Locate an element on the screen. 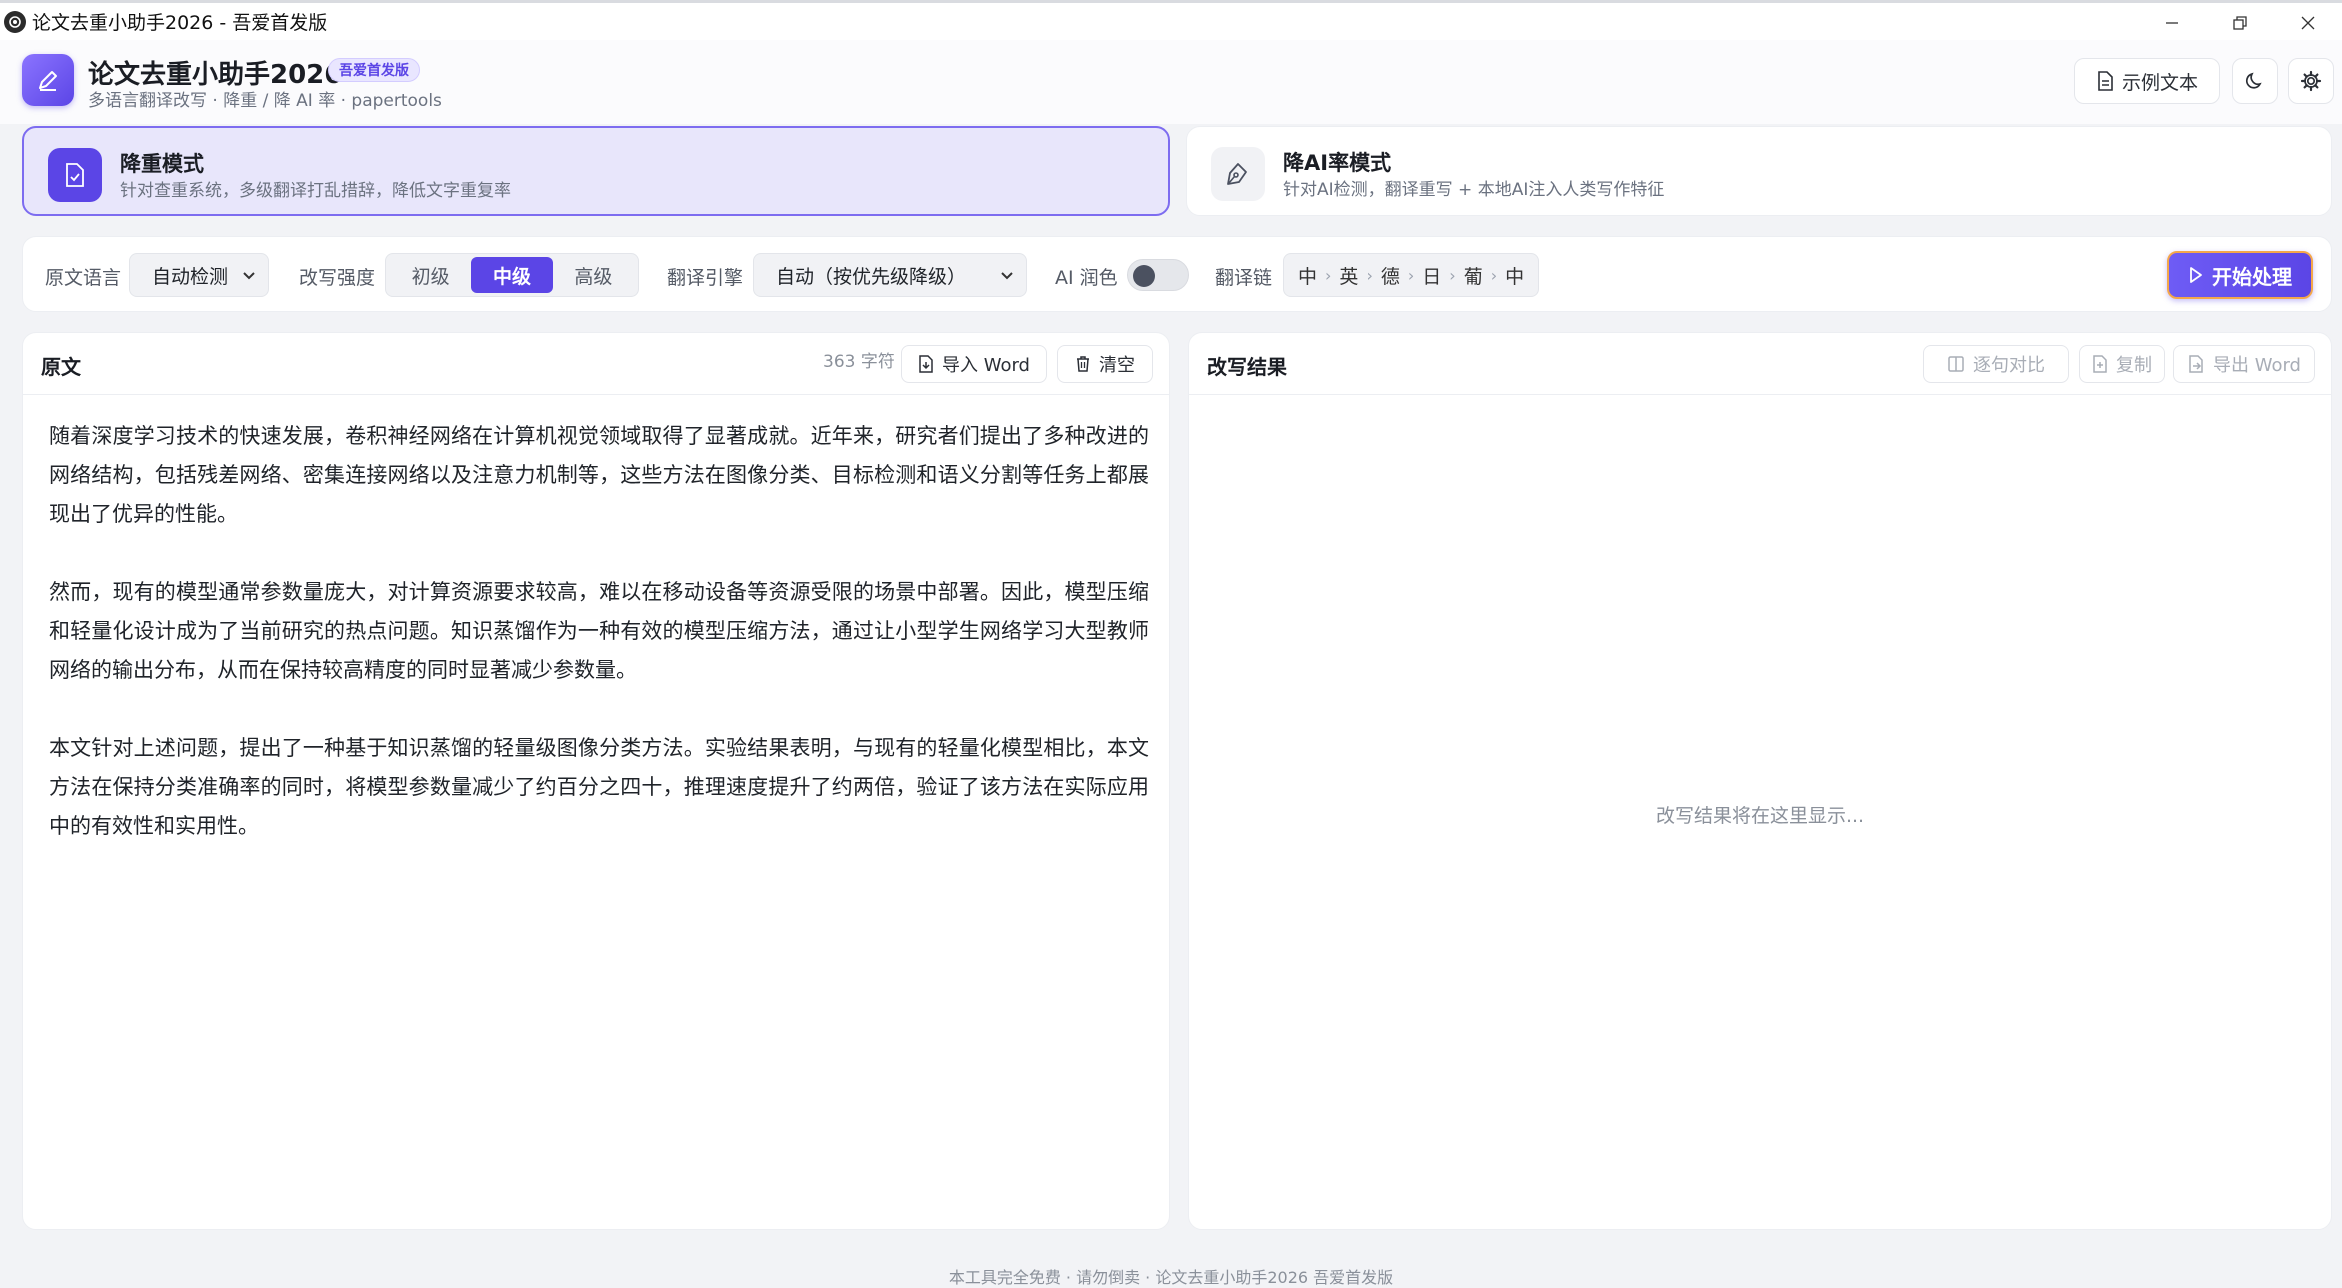 This screenshot has height=1288, width=2342. start-processing-button: 开始处理 is located at coordinates (2240, 275).